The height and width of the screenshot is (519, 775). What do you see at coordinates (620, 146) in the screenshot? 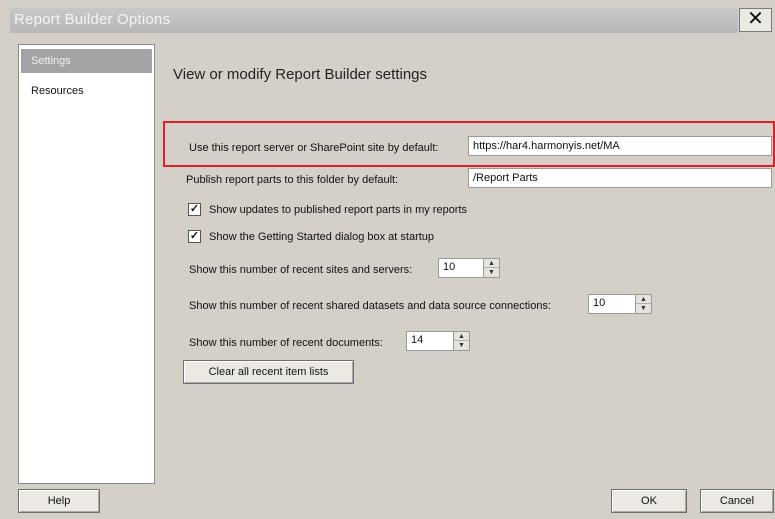
I see `default-server-input` at bounding box center [620, 146].